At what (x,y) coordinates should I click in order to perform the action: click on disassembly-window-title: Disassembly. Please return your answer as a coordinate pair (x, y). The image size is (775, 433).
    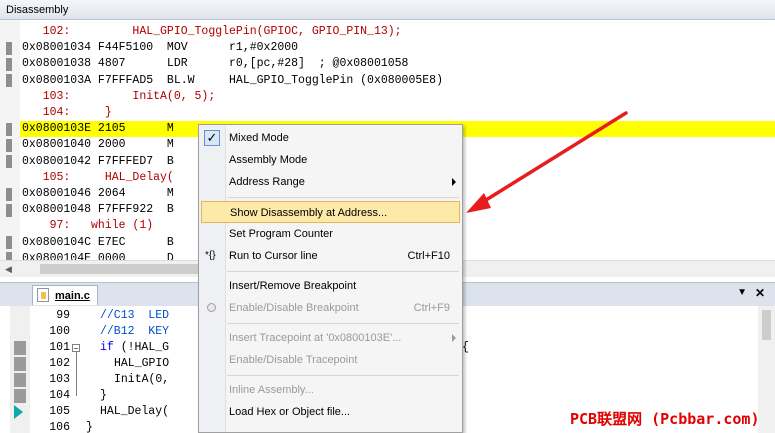
    Looking at the image, I should click on (387, 10).